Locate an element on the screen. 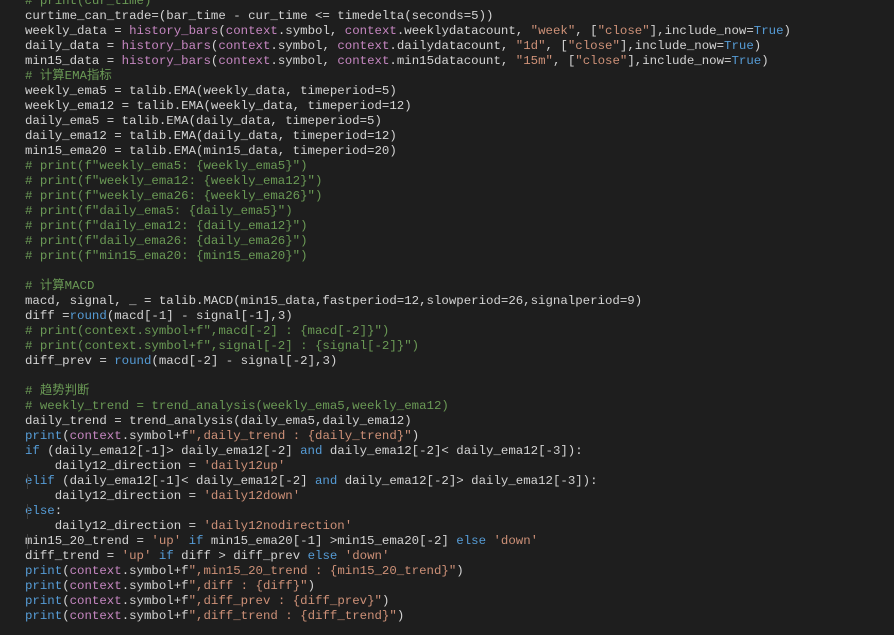 The height and width of the screenshot is (635, 894). code-line: # print(f"weekly_ema5: {weekly_ema5}") is located at coordinates (408, 166).